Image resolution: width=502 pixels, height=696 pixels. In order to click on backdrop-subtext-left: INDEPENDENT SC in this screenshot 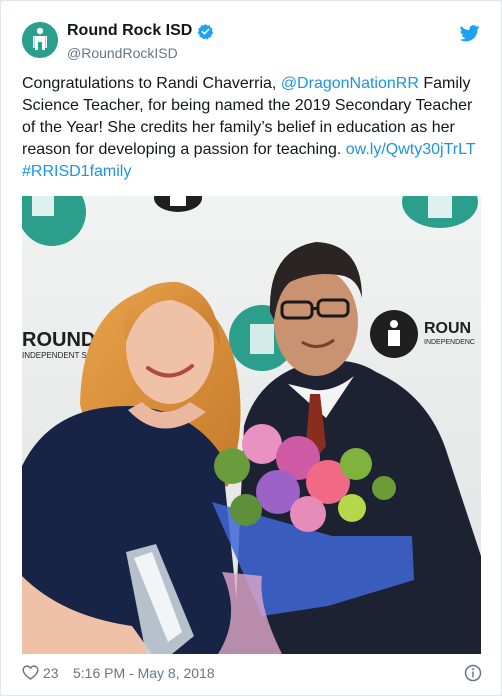, I will do `click(57, 355)`.